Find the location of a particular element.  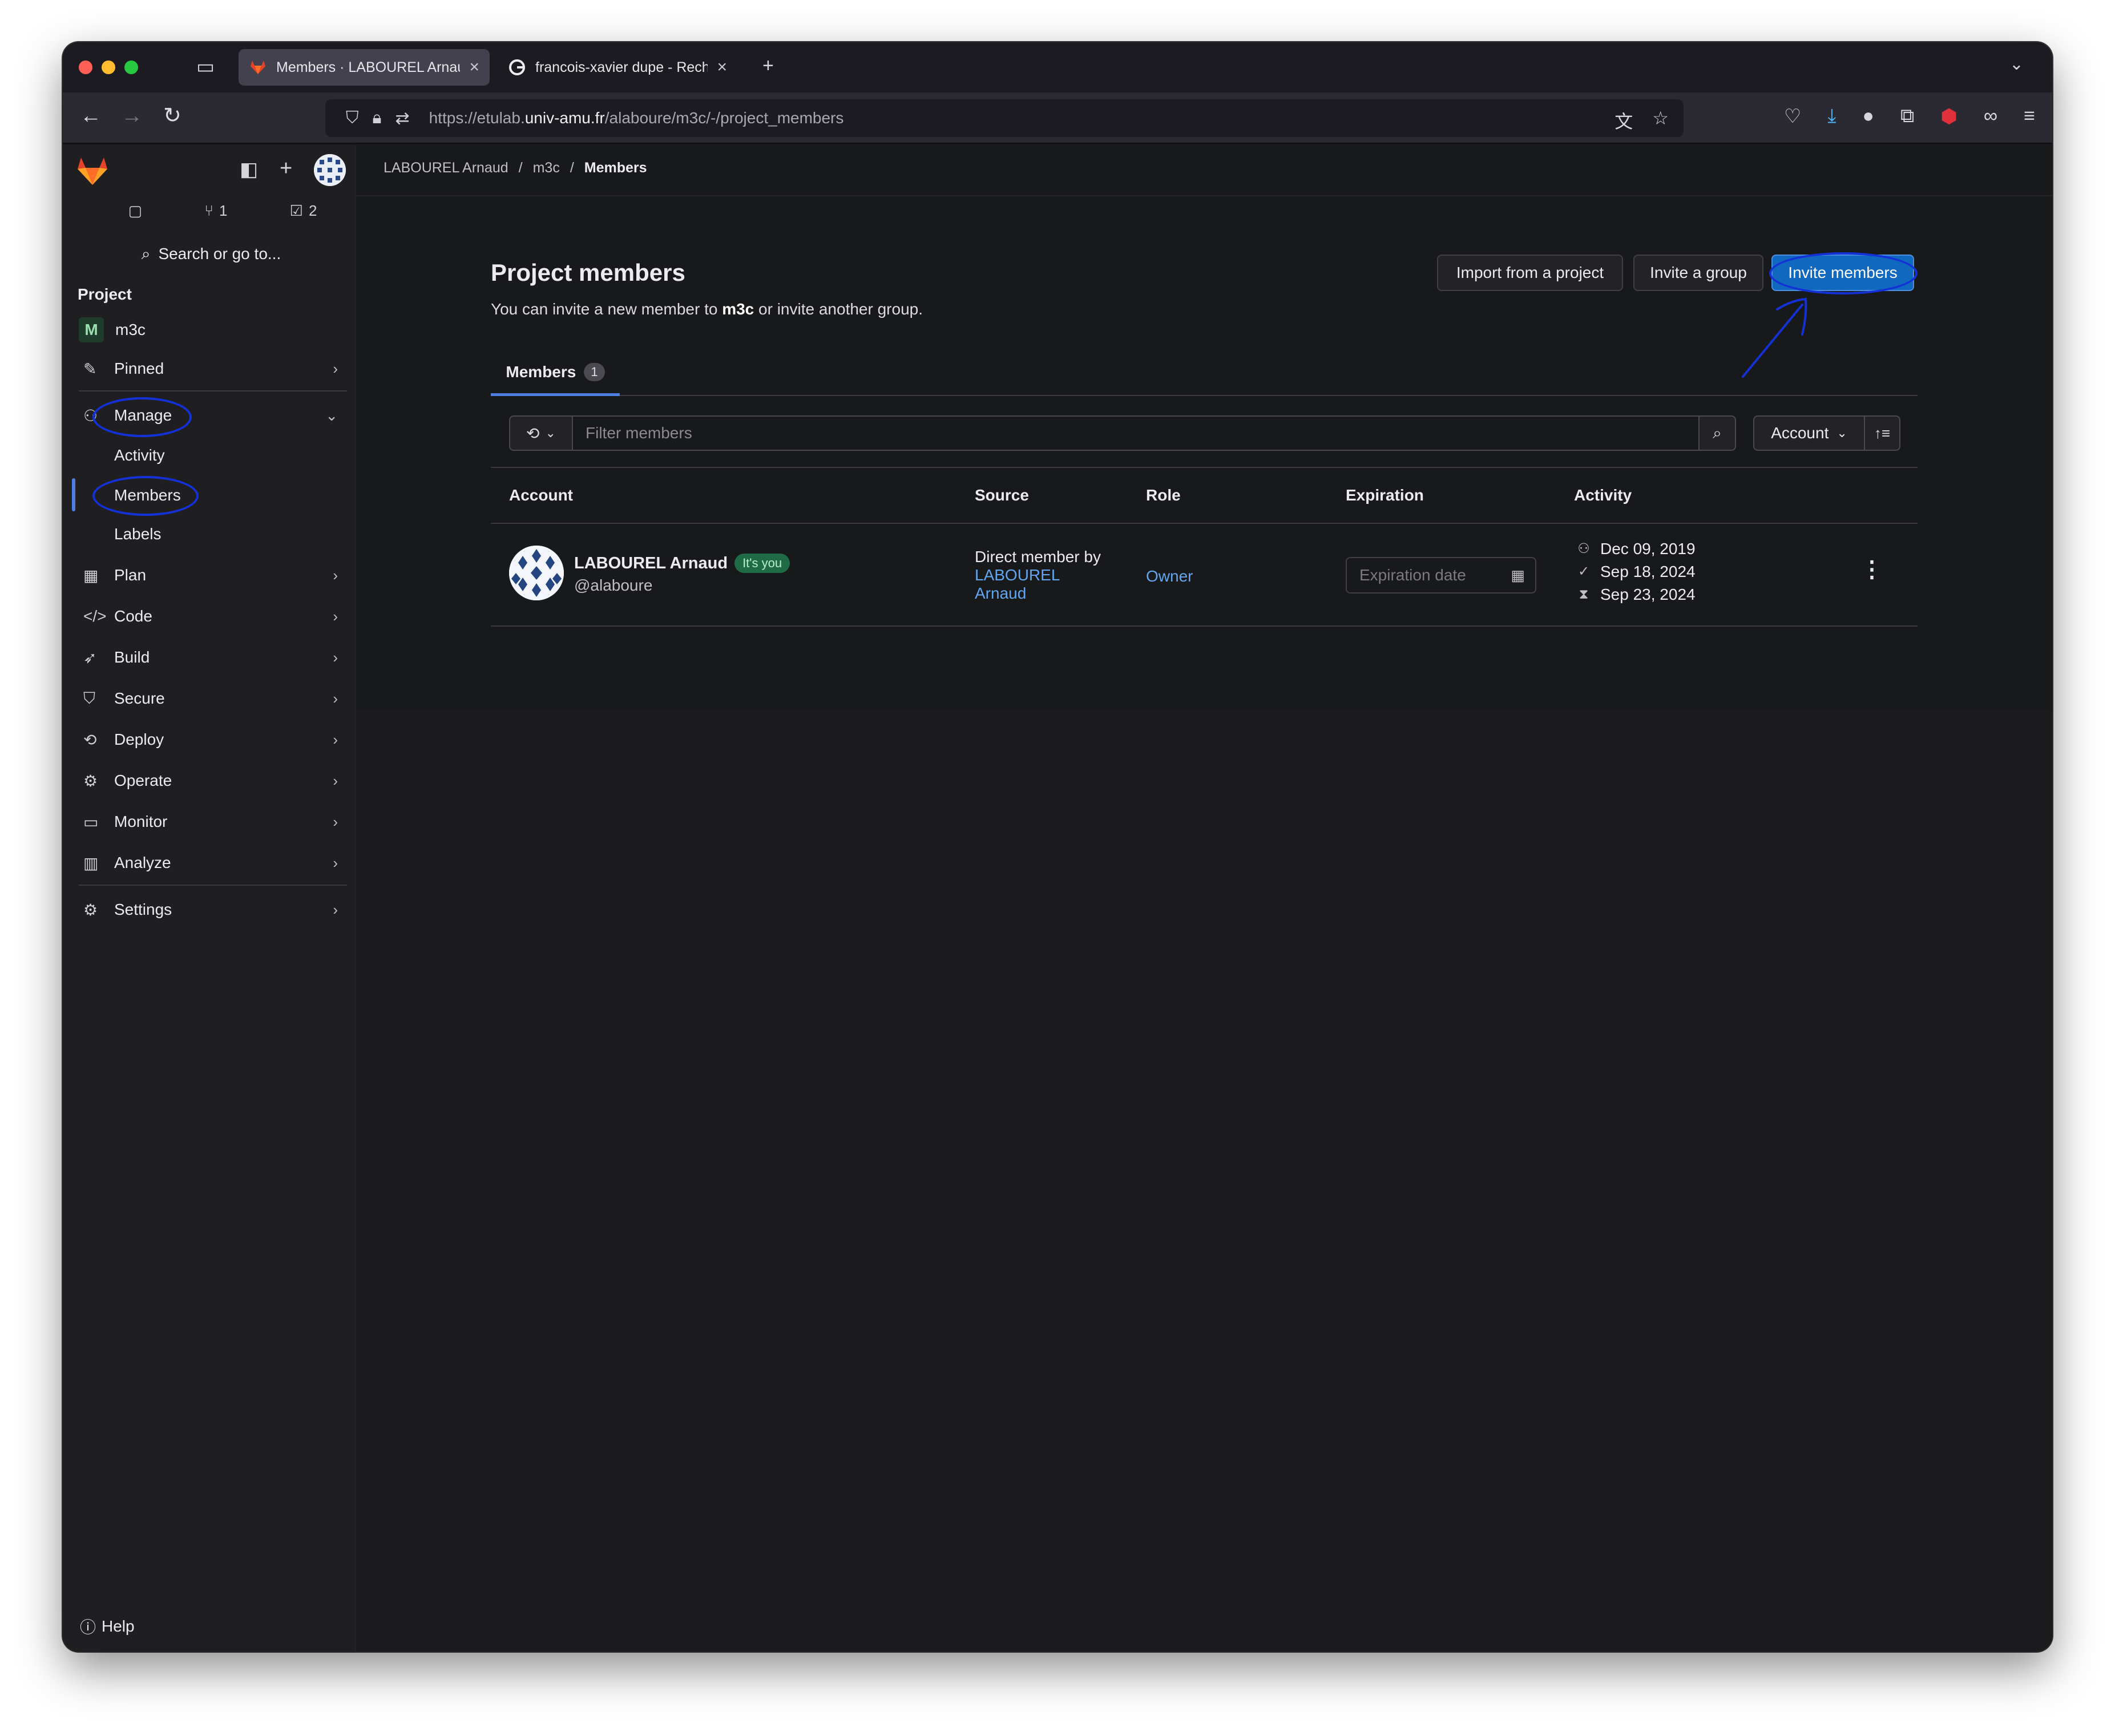

sidebar-item-analyze: ▥ Analyze › is located at coordinates (213, 863).